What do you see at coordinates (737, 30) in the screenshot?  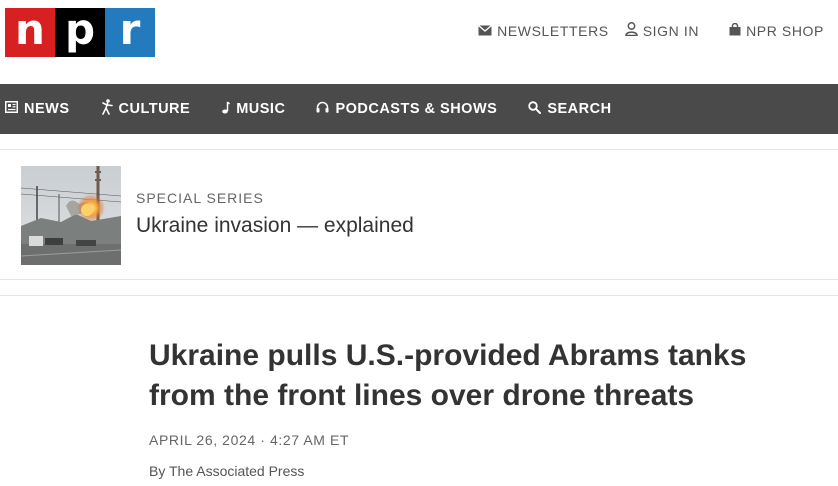 I see `shopping-bag-icon` at bounding box center [737, 30].